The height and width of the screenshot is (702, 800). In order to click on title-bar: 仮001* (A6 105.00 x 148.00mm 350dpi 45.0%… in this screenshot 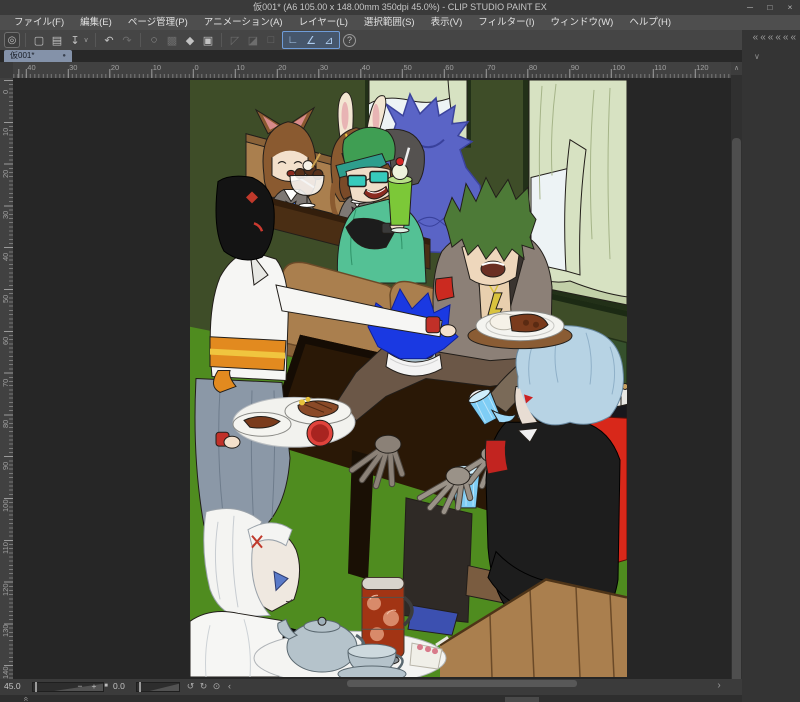, I will do `click(400, 7)`.